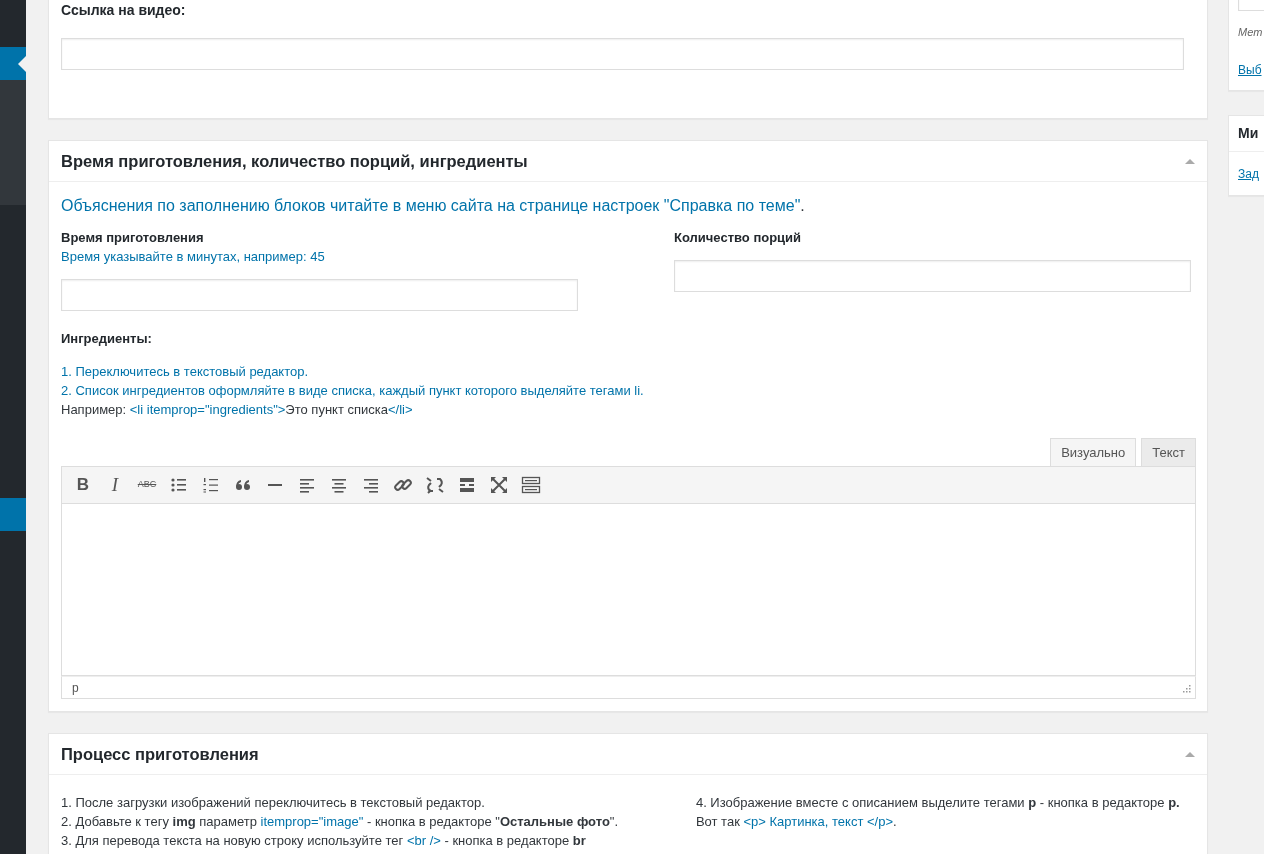 This screenshot has height=854, width=1264. Describe the element at coordinates (938, 803) in the screenshot. I see `instruction-line: 4. Изображение вместе с описанием выделите тегами p - кнопка в редакторе p.` at that location.